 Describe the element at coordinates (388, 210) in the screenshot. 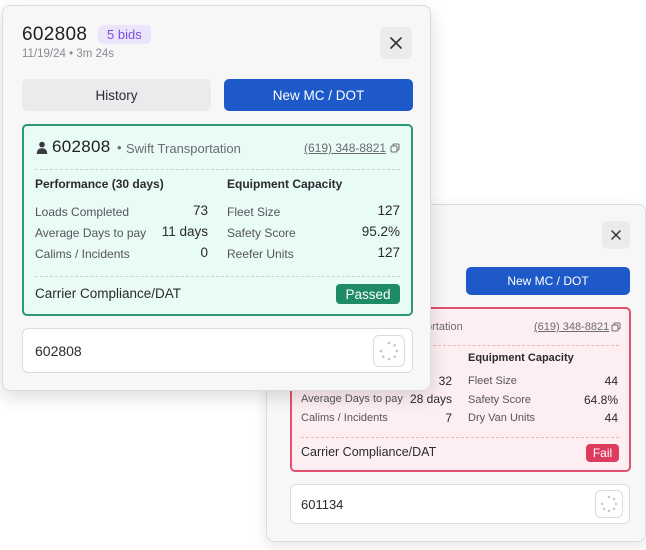

I see `fleet-size-value: 127` at that location.